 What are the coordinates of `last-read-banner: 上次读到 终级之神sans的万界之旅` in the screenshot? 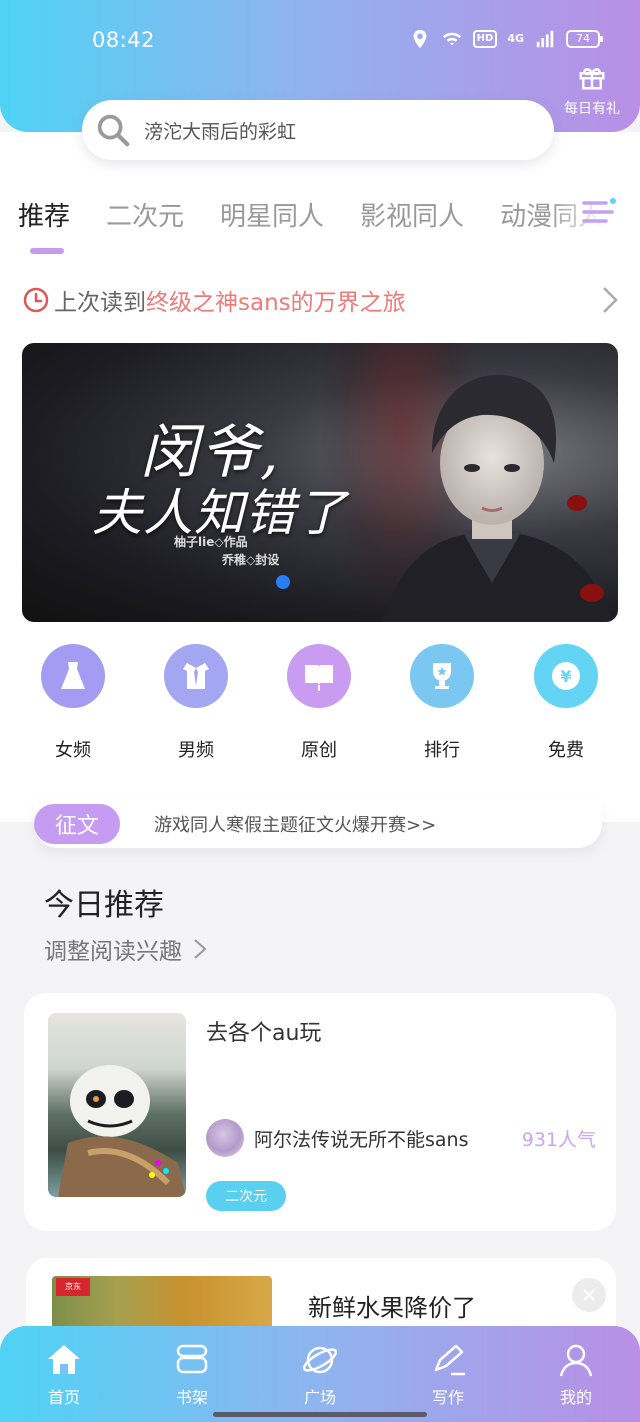 It's located at (322, 300).